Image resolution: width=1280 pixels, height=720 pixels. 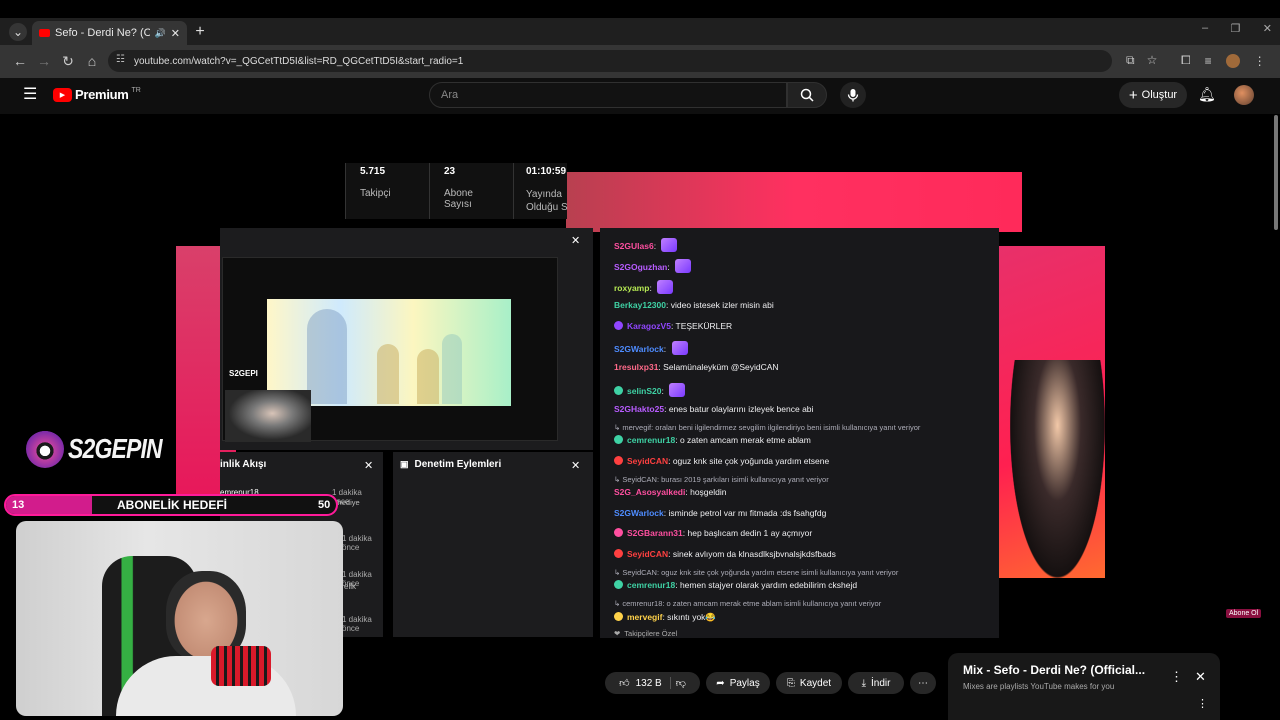 I want to click on search-icon, so click(x=807, y=95).